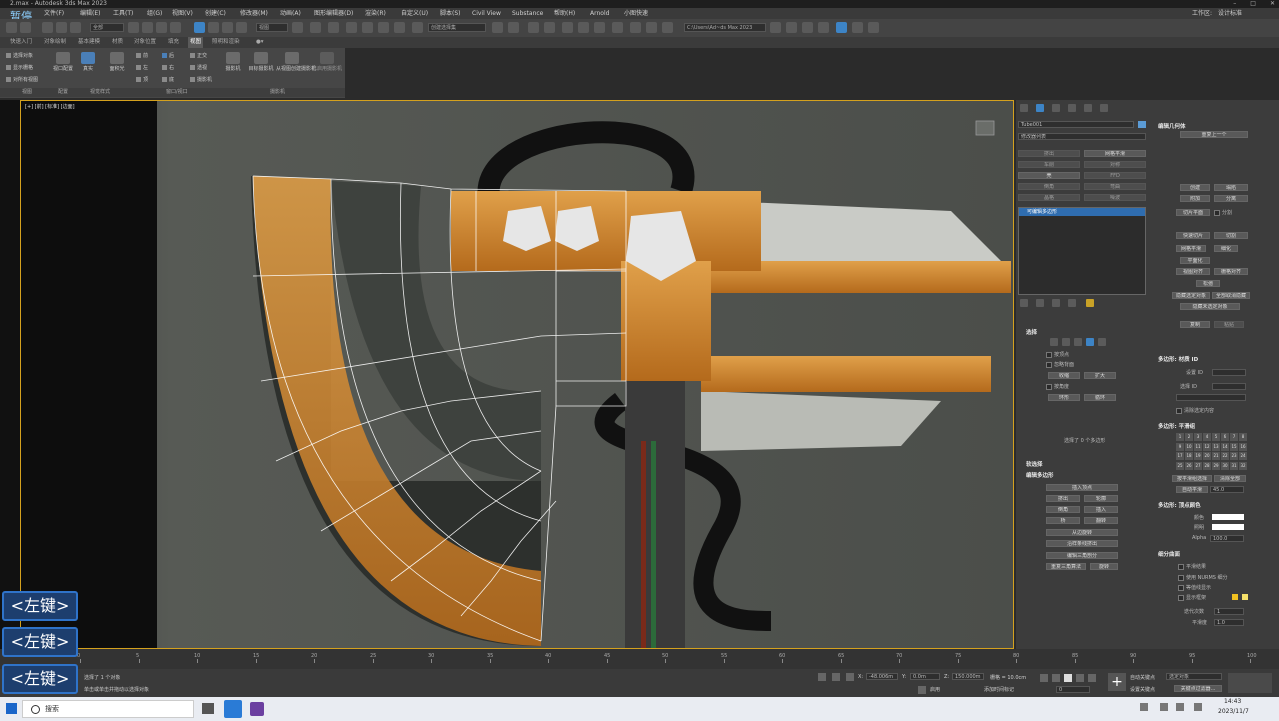 The height and width of the screenshot is (721, 1279). Describe the element at coordinates (173, 42) in the screenshot. I see `tab-populate: 填充` at that location.